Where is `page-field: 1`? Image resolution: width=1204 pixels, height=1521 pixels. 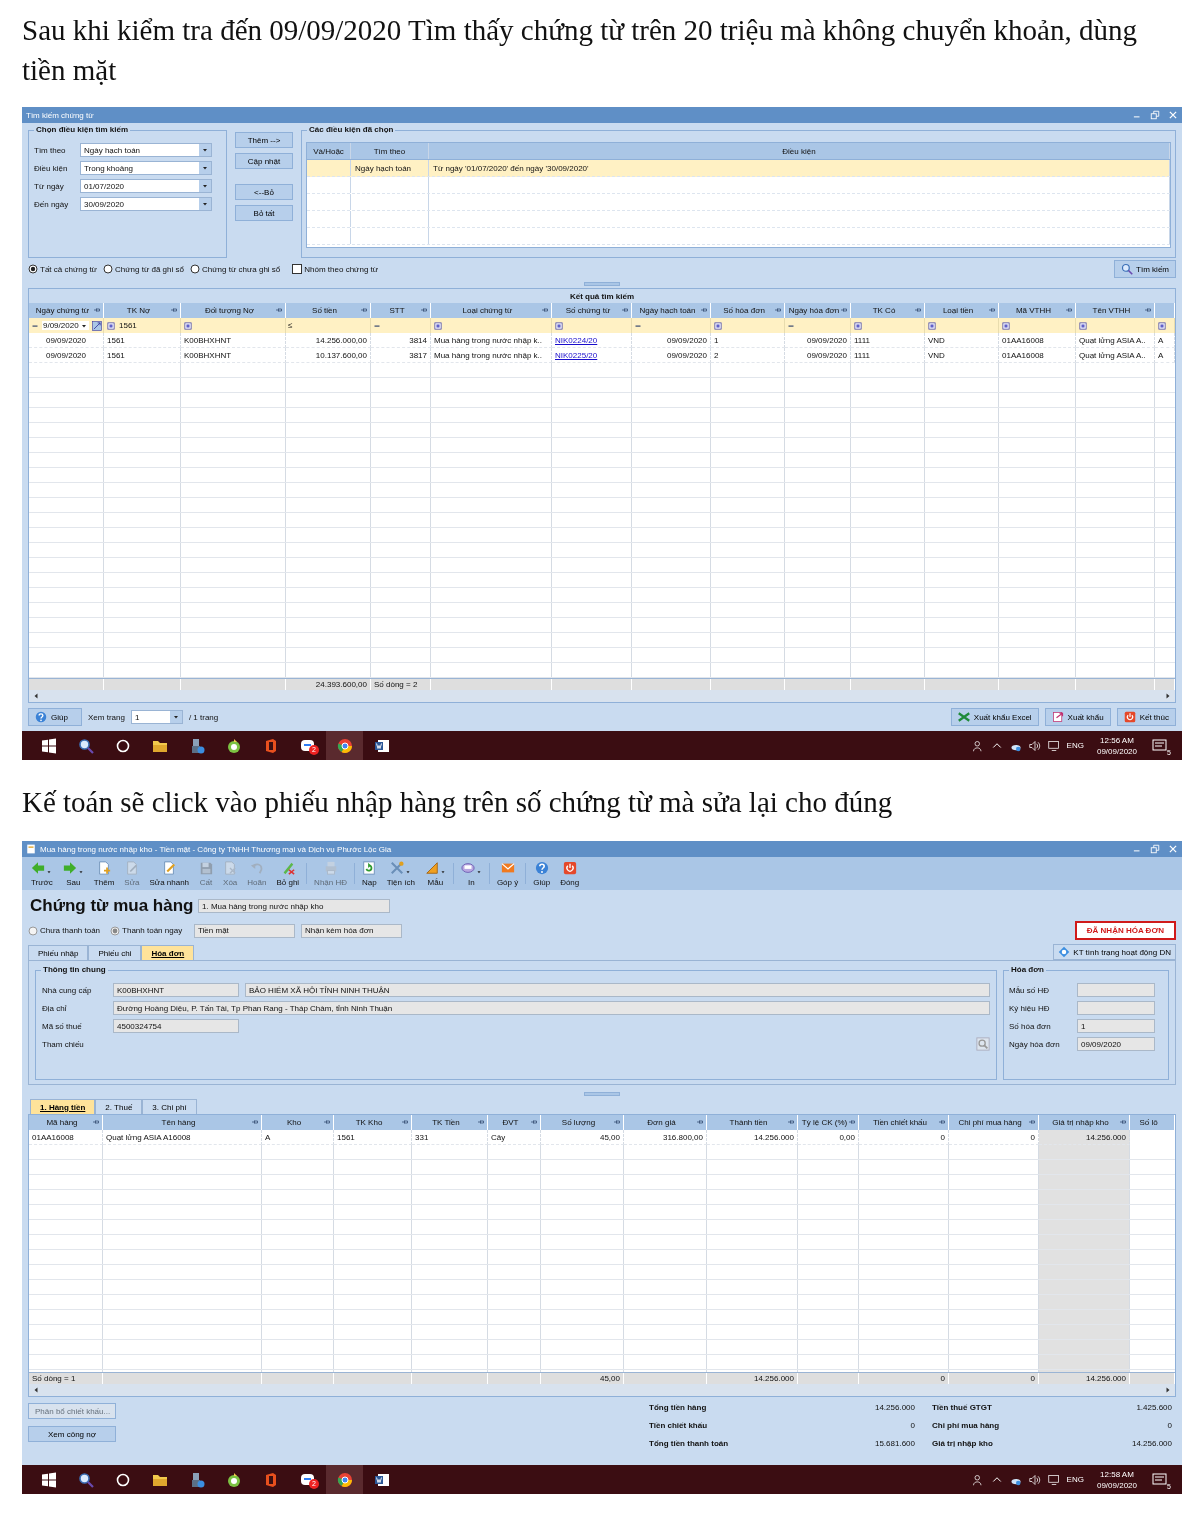
page-field: 1 is located at coordinates (156, 717).